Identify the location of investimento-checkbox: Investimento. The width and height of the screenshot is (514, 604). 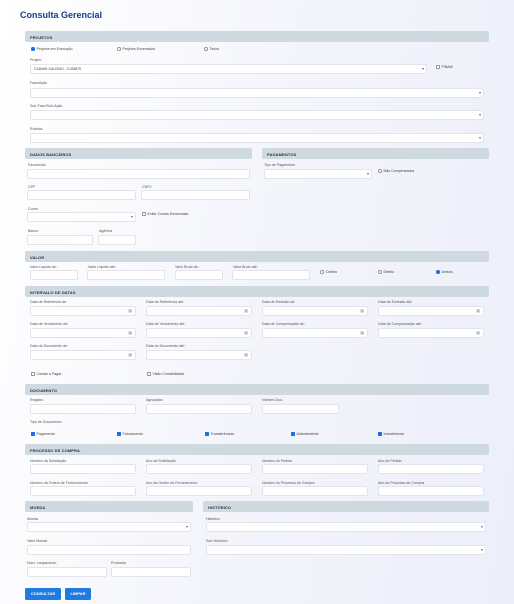
(391, 434).